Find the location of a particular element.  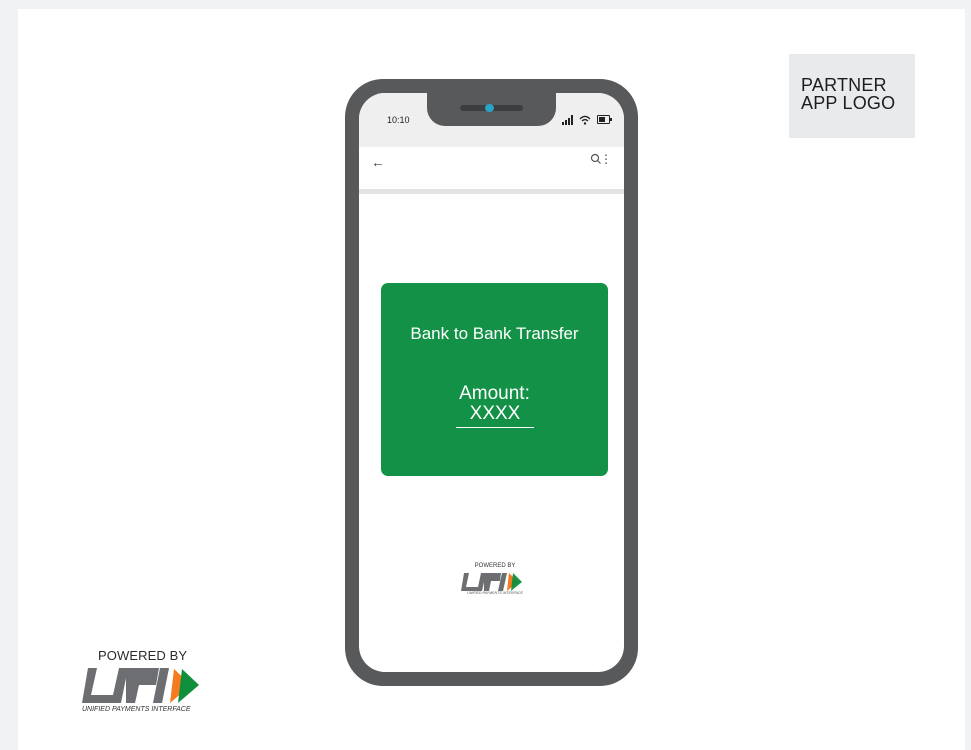

wifi-icon is located at coordinates (585, 120).